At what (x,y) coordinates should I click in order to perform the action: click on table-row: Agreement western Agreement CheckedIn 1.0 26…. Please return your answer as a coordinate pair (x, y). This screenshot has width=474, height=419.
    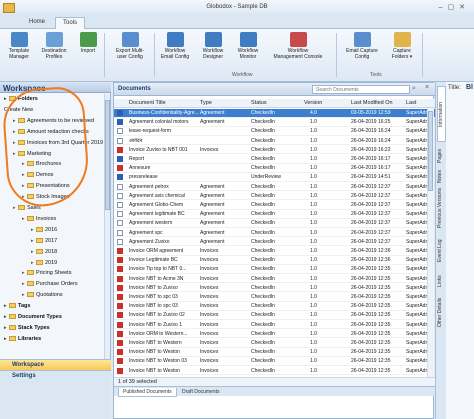
    Looking at the image, I should click on (274, 223).